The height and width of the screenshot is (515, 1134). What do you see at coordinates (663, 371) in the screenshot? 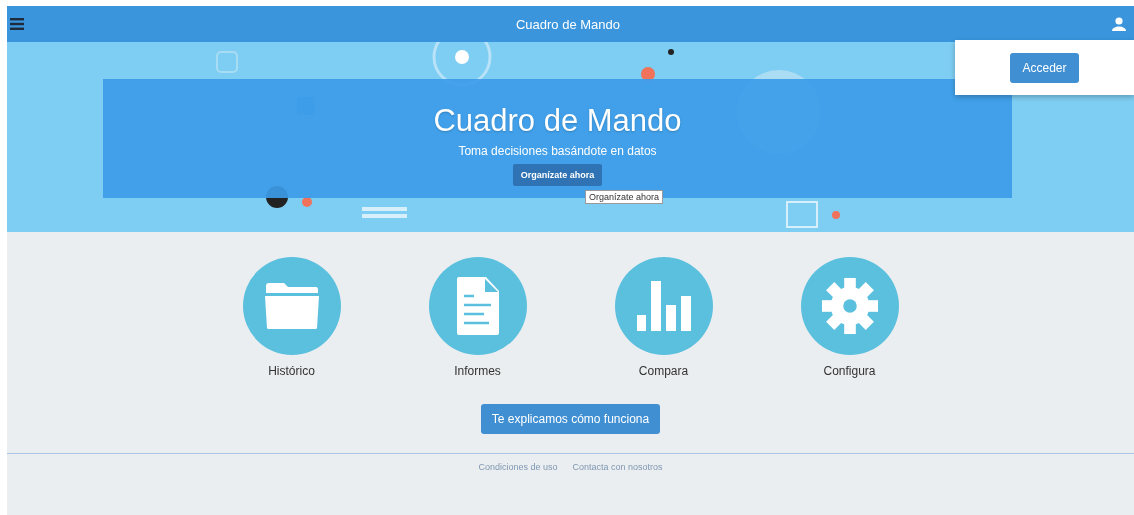
I see `tile-label: Compara` at bounding box center [663, 371].